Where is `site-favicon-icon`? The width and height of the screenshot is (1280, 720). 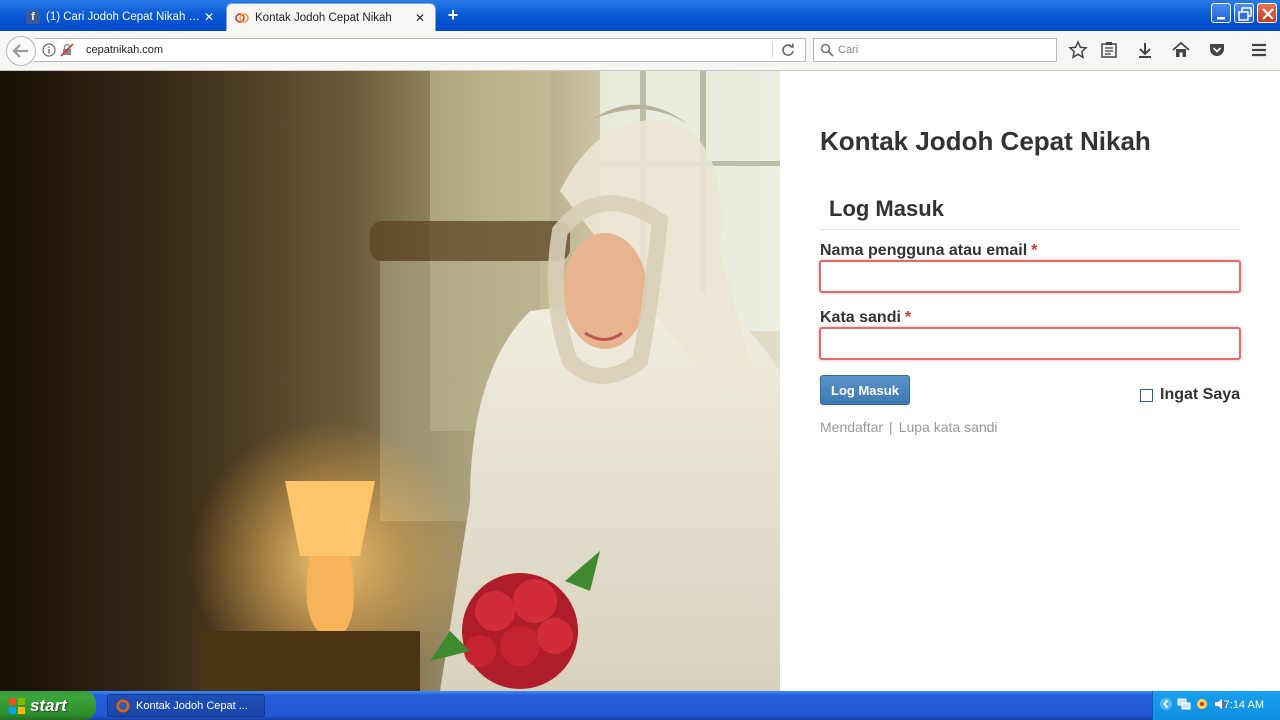 site-favicon-icon is located at coordinates (242, 18).